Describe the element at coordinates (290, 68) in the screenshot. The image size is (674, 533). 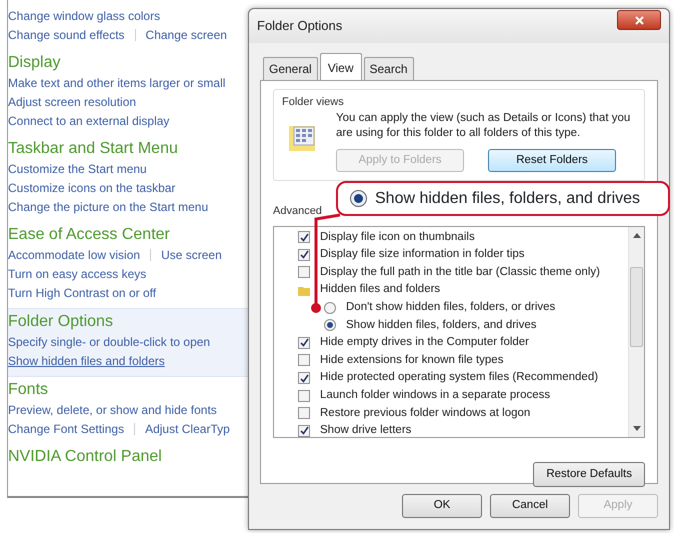
I see `tab: General` at that location.